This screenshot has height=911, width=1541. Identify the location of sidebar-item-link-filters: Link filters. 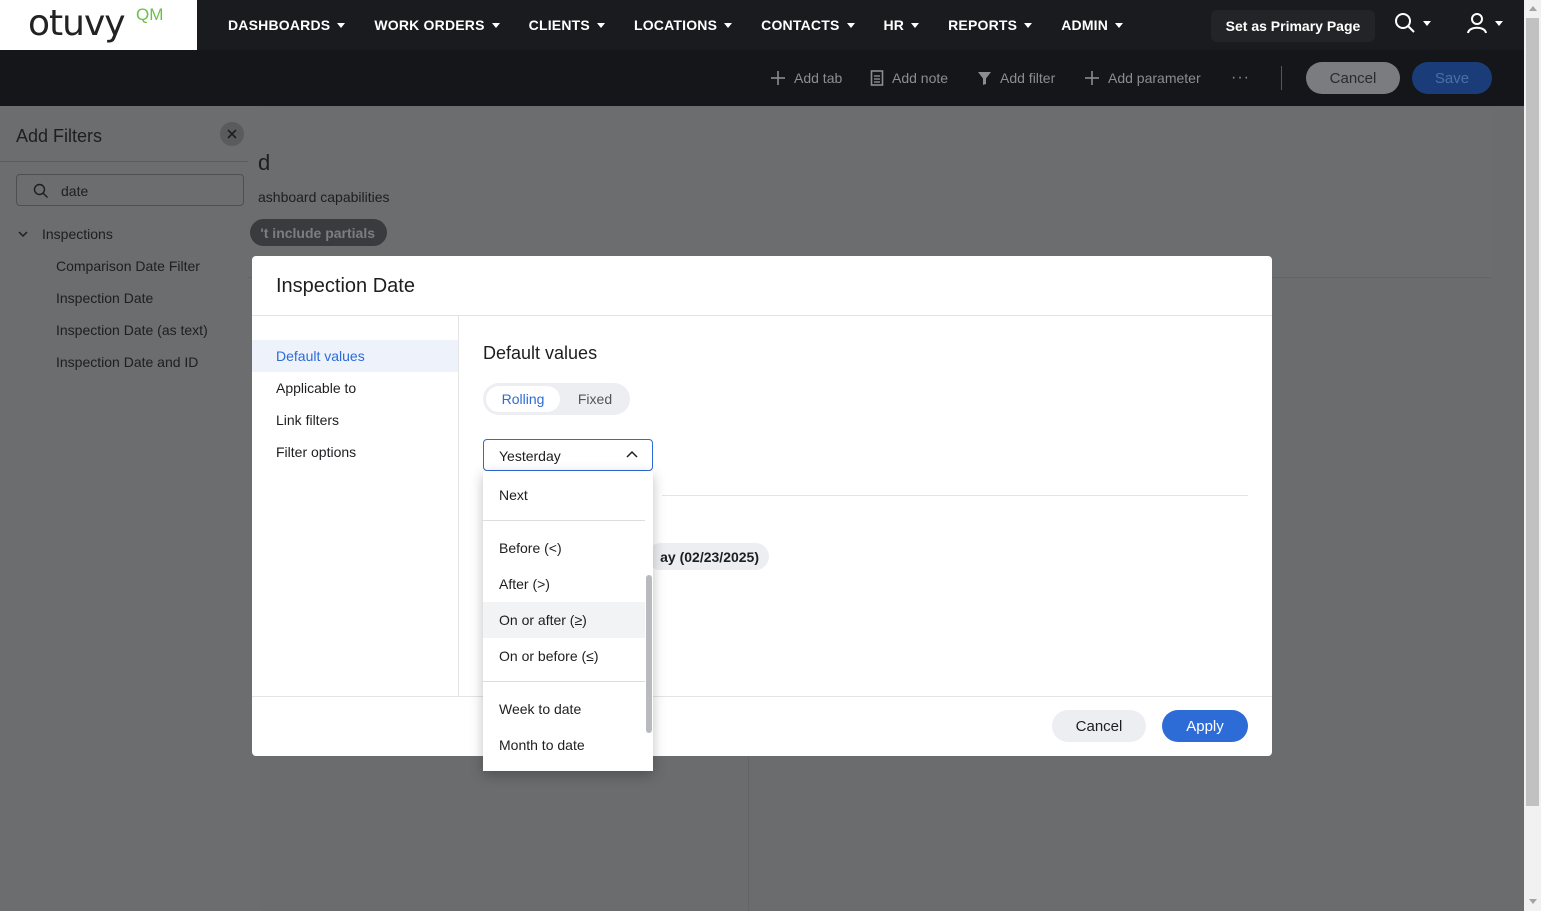
(355, 420).